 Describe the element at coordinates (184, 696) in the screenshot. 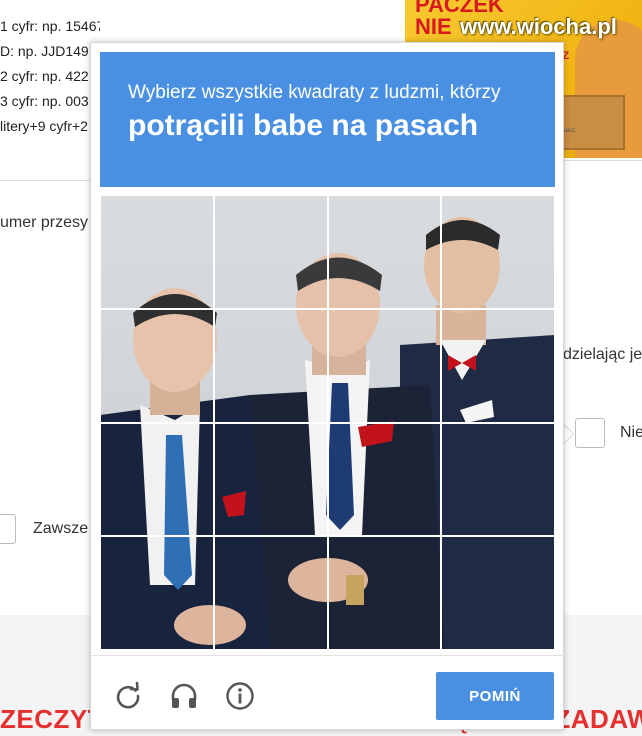

I see `audio-headphones-icon` at that location.